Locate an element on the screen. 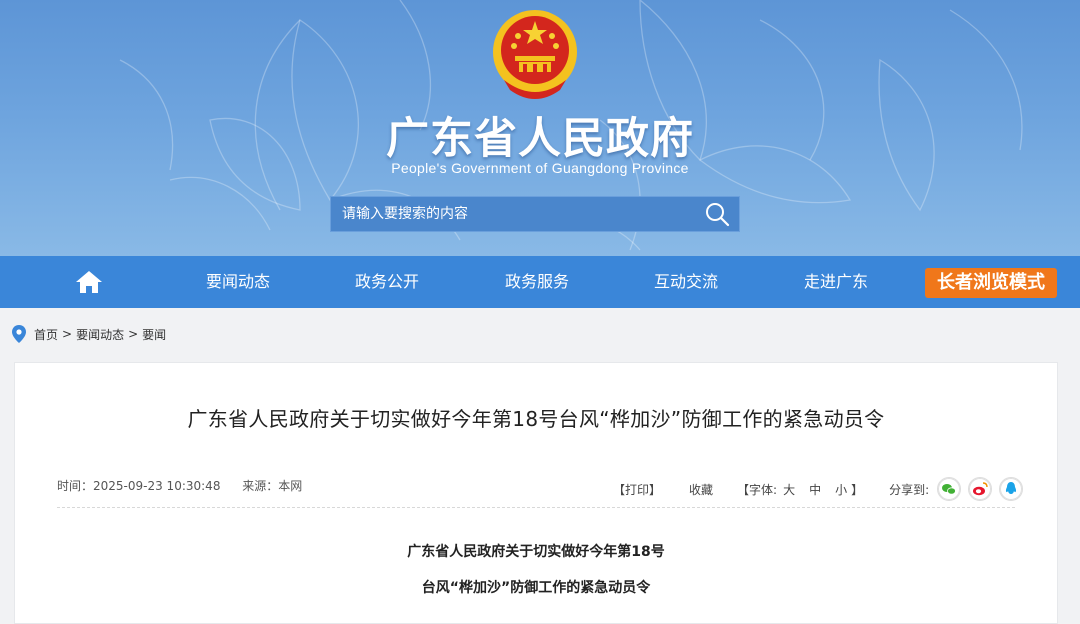 The width and height of the screenshot is (1080, 624). breadcrumb-home: 首页 is located at coordinates (46, 334).